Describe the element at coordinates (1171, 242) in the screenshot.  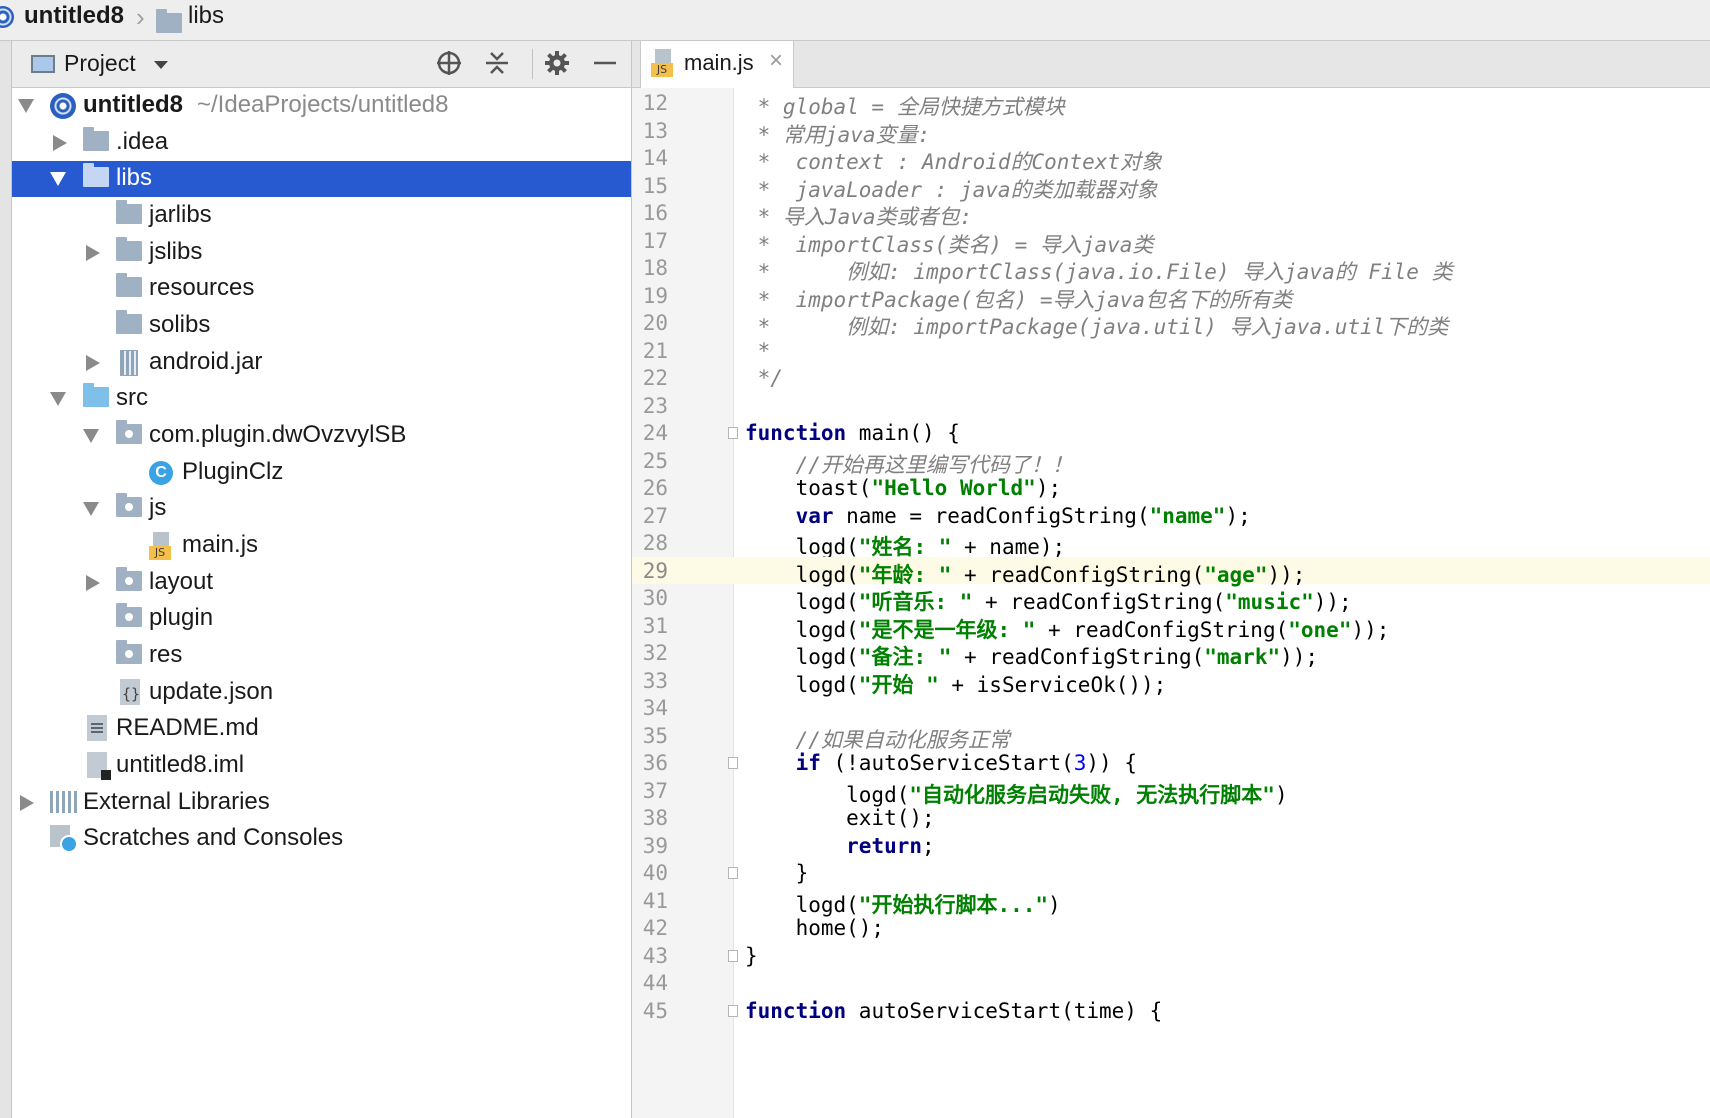
I see `code-line: 17 * importClass(类名) = 导入java类` at that location.